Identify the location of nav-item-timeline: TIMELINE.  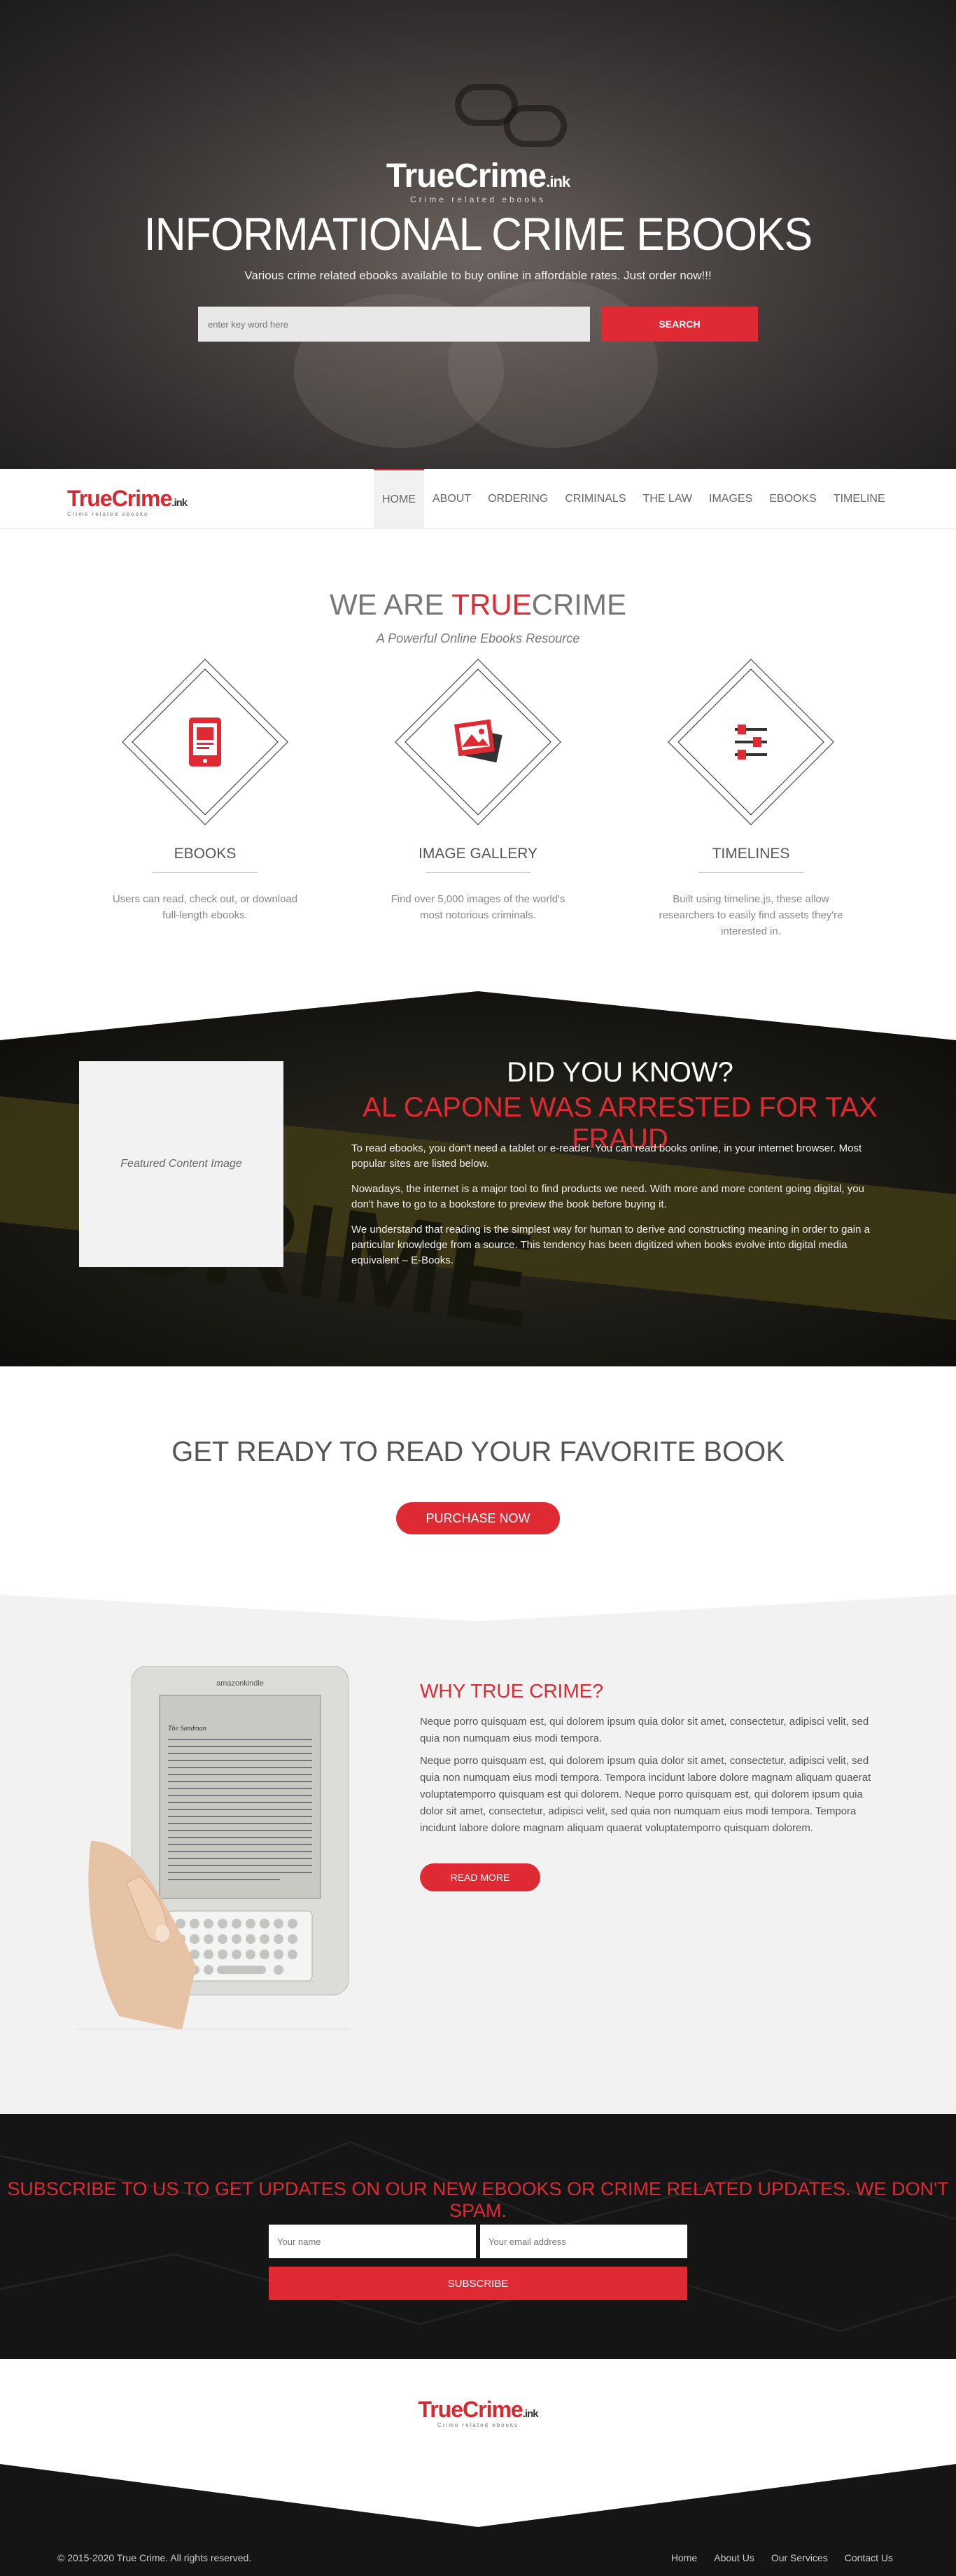
(859, 499).